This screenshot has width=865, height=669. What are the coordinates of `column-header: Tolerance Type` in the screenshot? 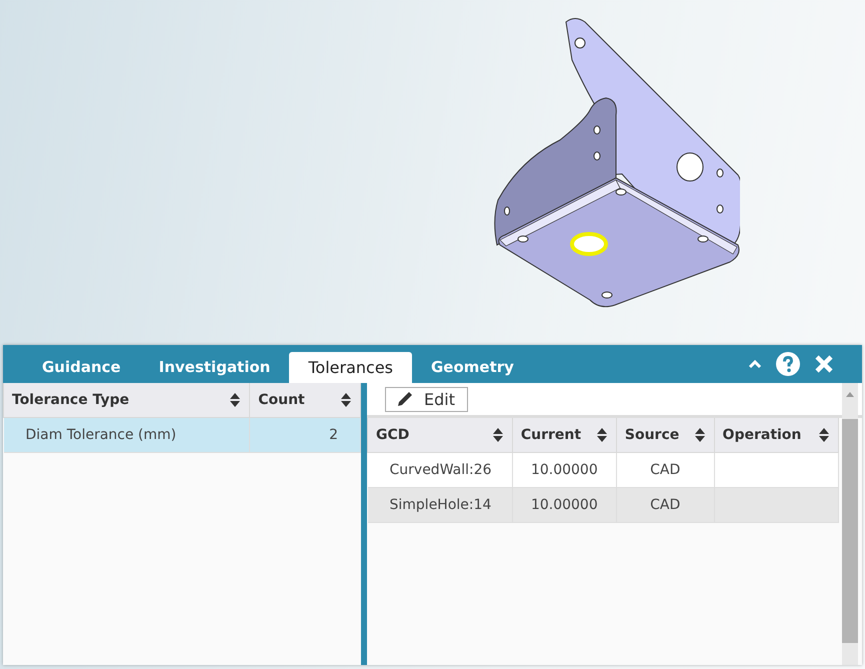 It's located at (127, 400).